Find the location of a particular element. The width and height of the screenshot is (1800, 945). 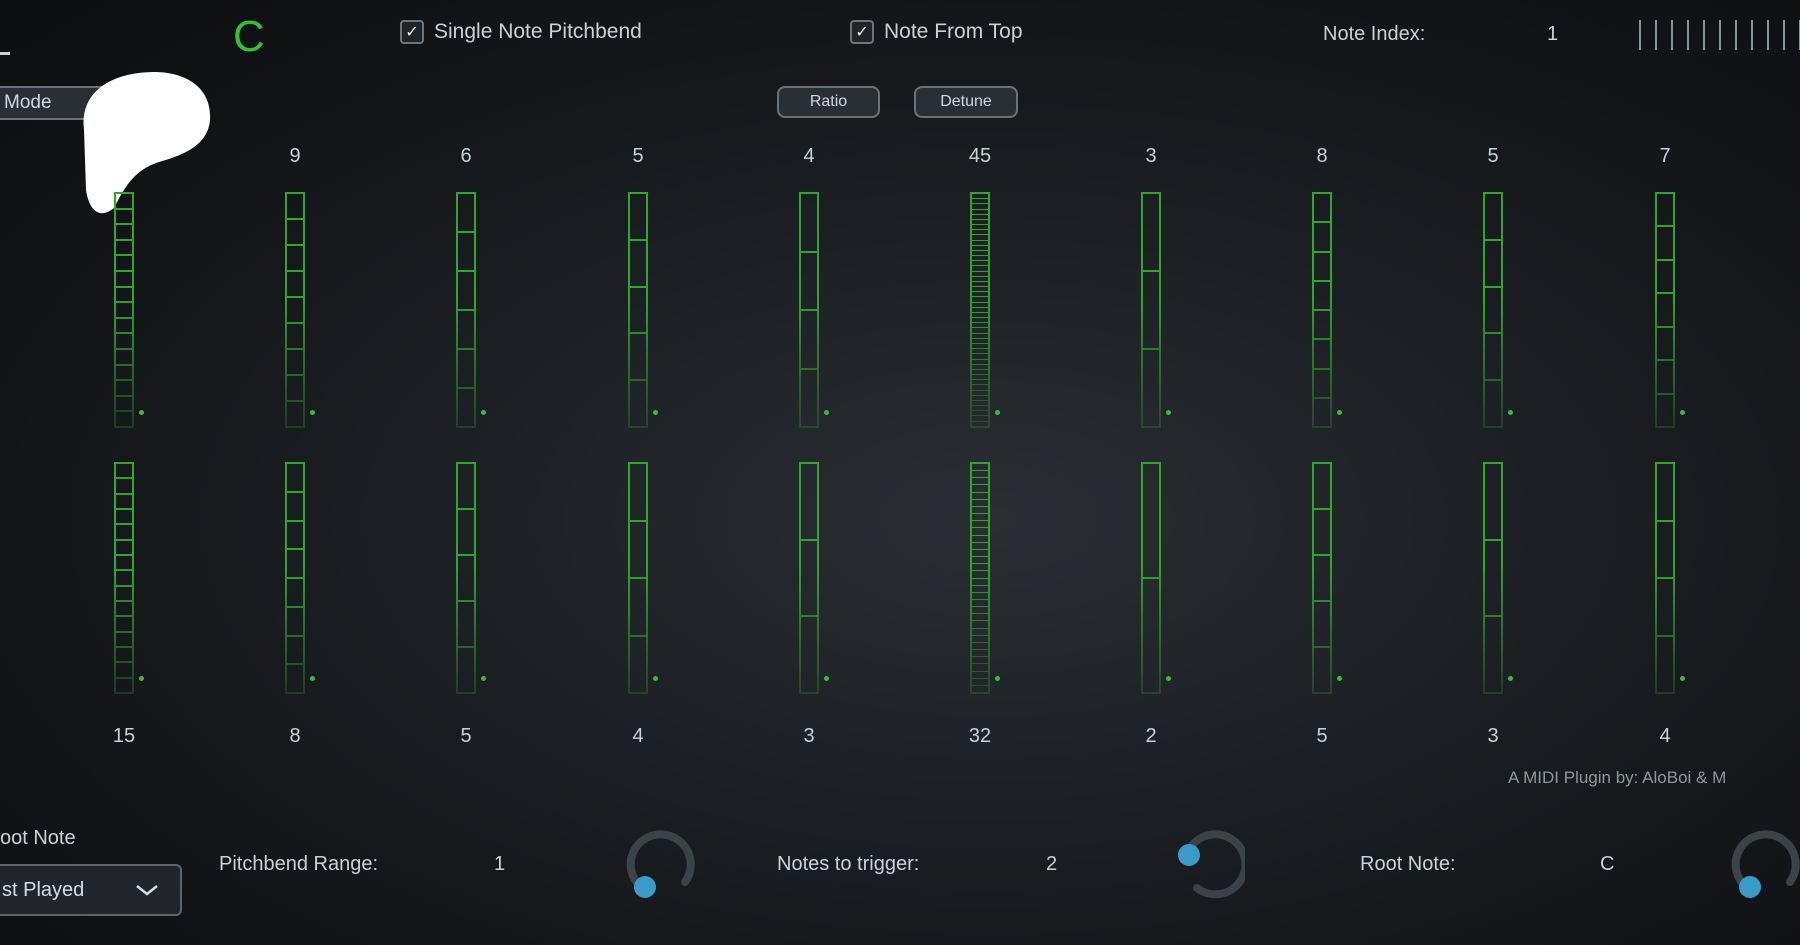

top-ratio-value: 7 is located at coordinates (1665, 156).